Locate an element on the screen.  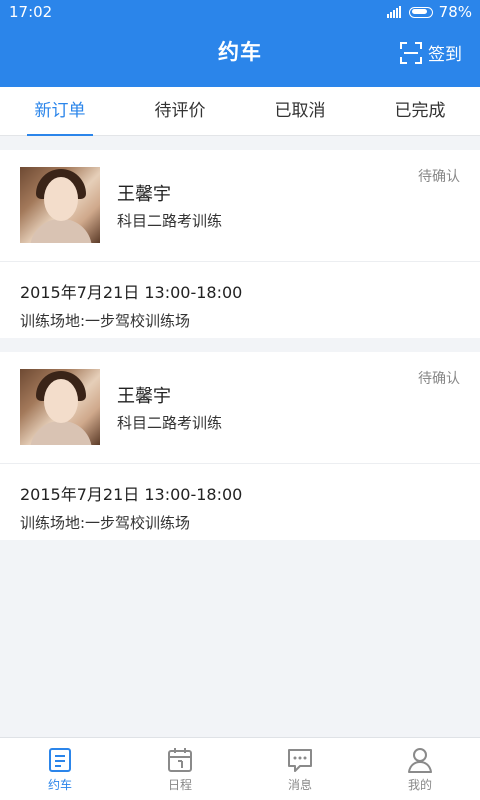
signal-icon is located at coordinates (393, 12).